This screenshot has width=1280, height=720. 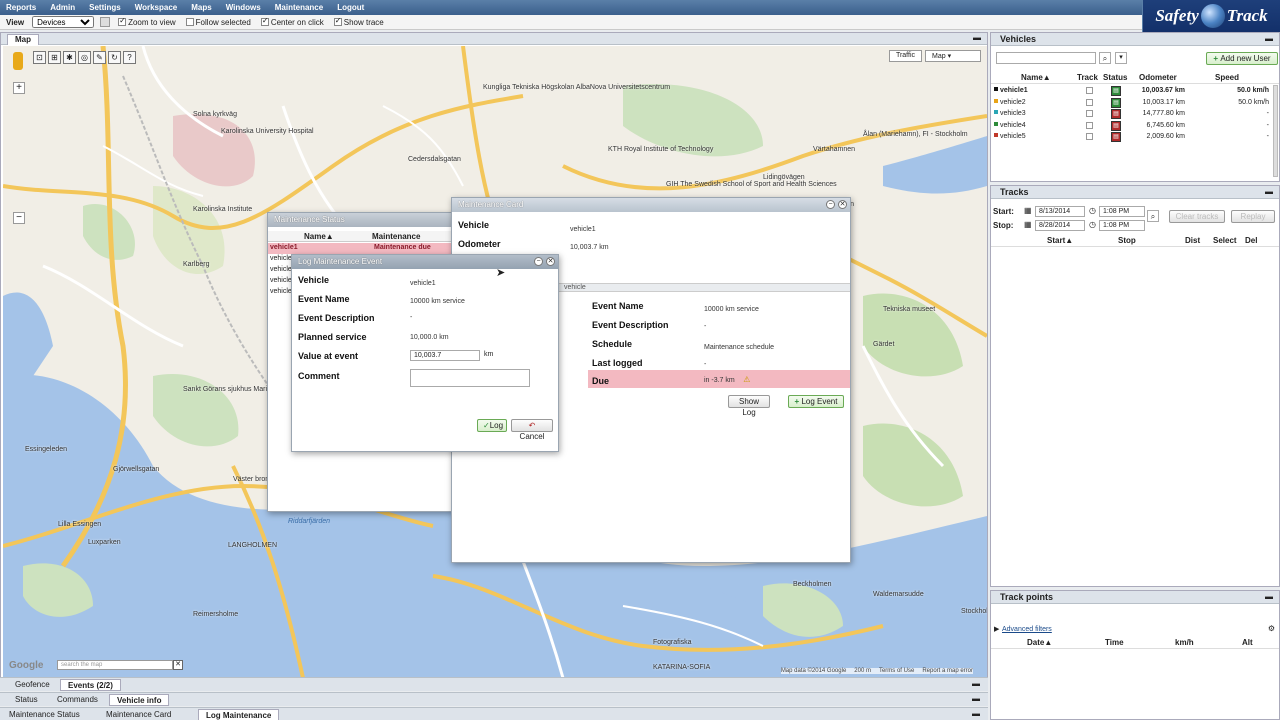 I want to click on col-maintenance: Maintenance, so click(x=396, y=236).